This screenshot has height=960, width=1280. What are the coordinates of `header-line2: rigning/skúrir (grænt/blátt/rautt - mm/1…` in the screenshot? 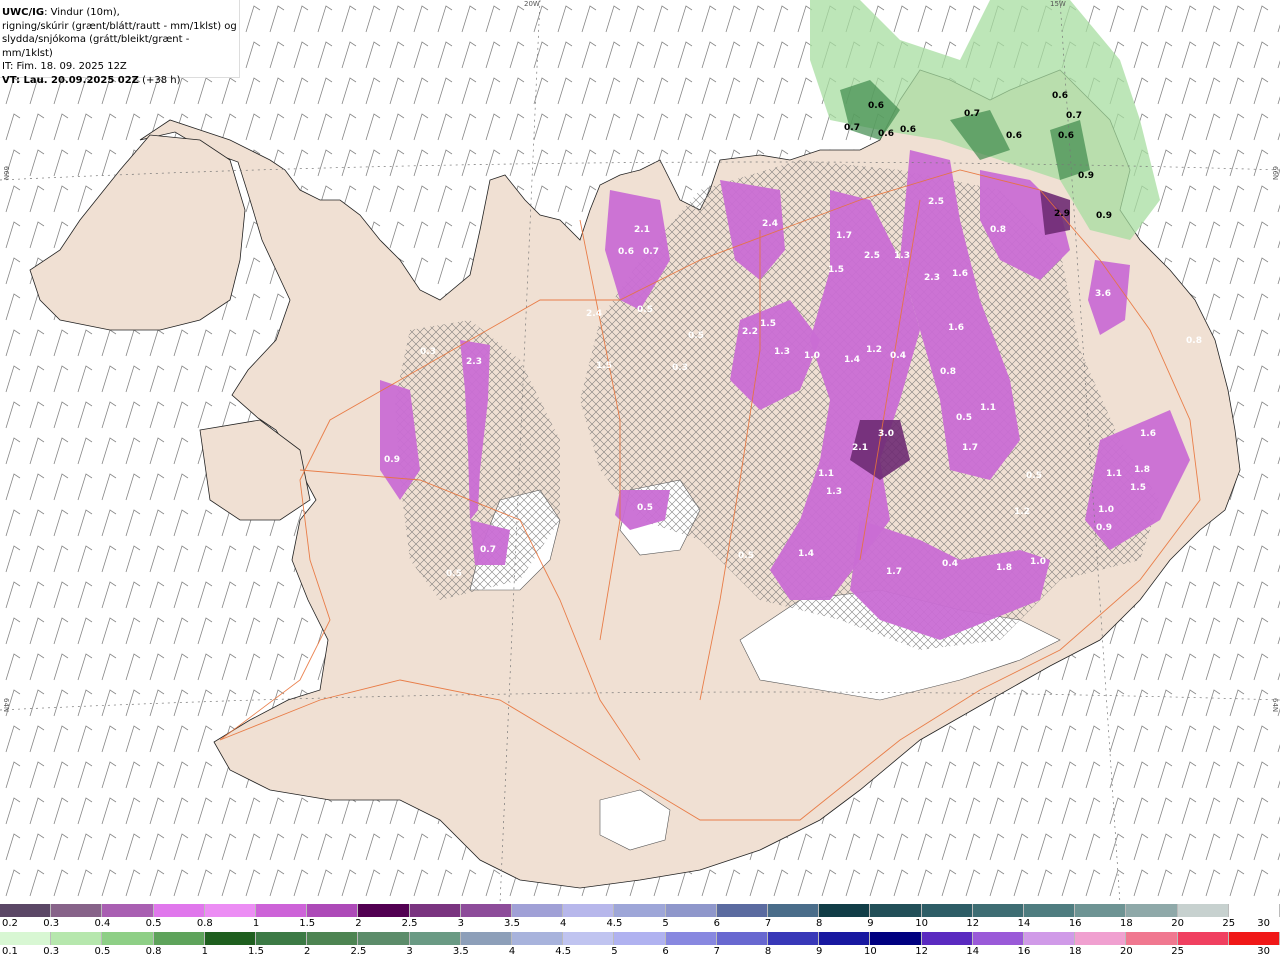 It's located at (119, 26).